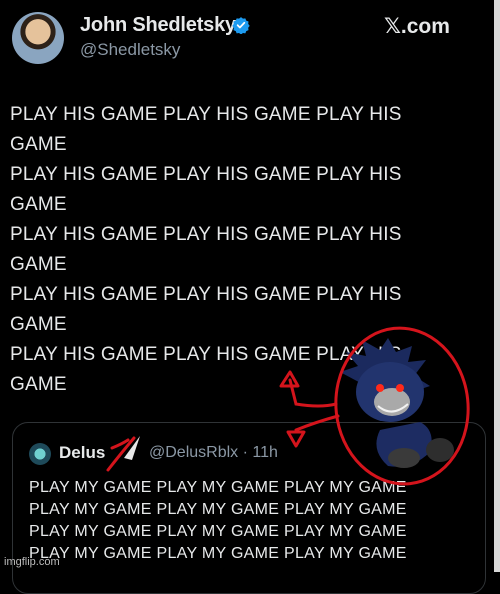 This screenshot has height=594, width=500. What do you see at coordinates (247, 35) in the screenshot?
I see `tweet-header: John Shedletsky @Shedletsky 𝕏.com` at bounding box center [247, 35].